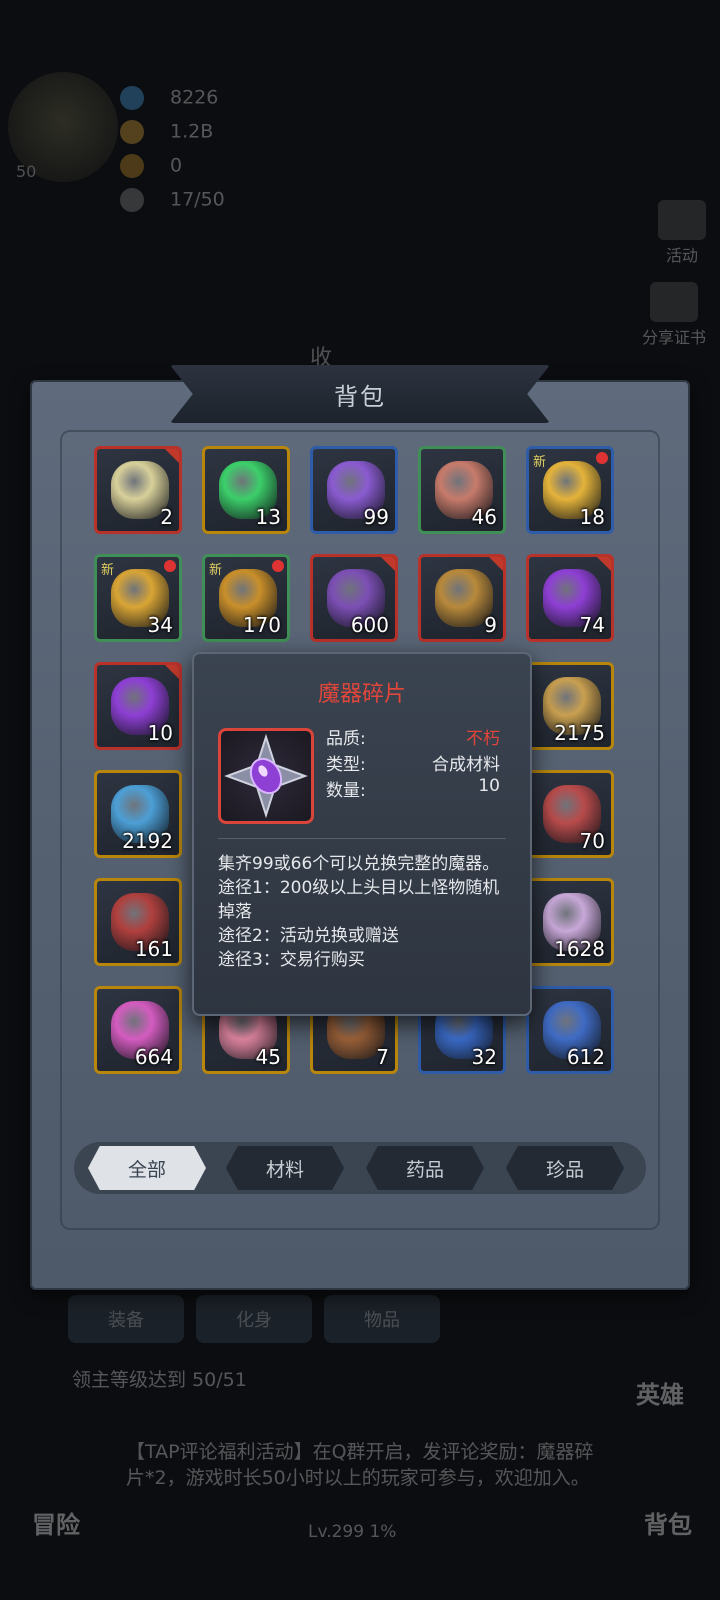 This screenshot has width=720, height=1600. Describe the element at coordinates (169, 98) in the screenshot. I see `resource-diamond: 8226` at that location.